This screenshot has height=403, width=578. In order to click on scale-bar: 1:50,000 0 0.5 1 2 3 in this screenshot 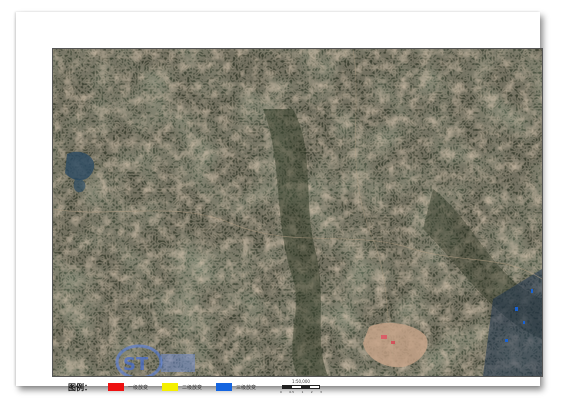, I will do `click(301, 386)`.